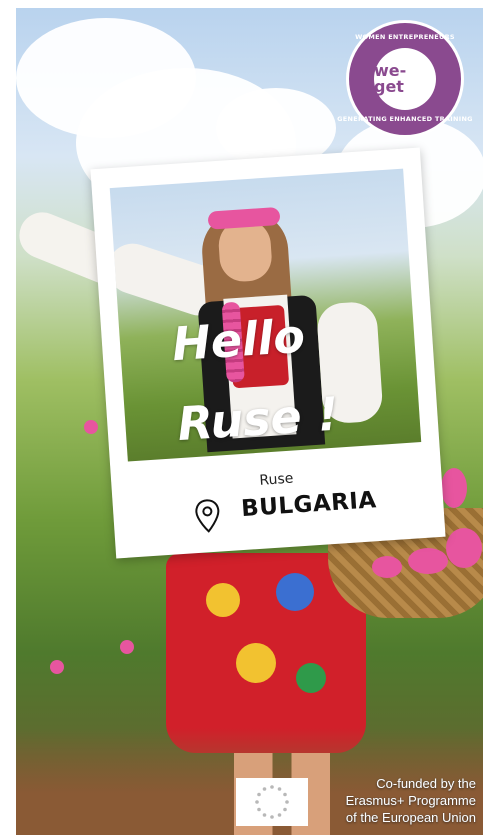 Image resolution: width=487 pixels, height=835 pixels. Describe the element at coordinates (238, 340) in the screenshot. I see `greeting-line-1: Hello` at that location.